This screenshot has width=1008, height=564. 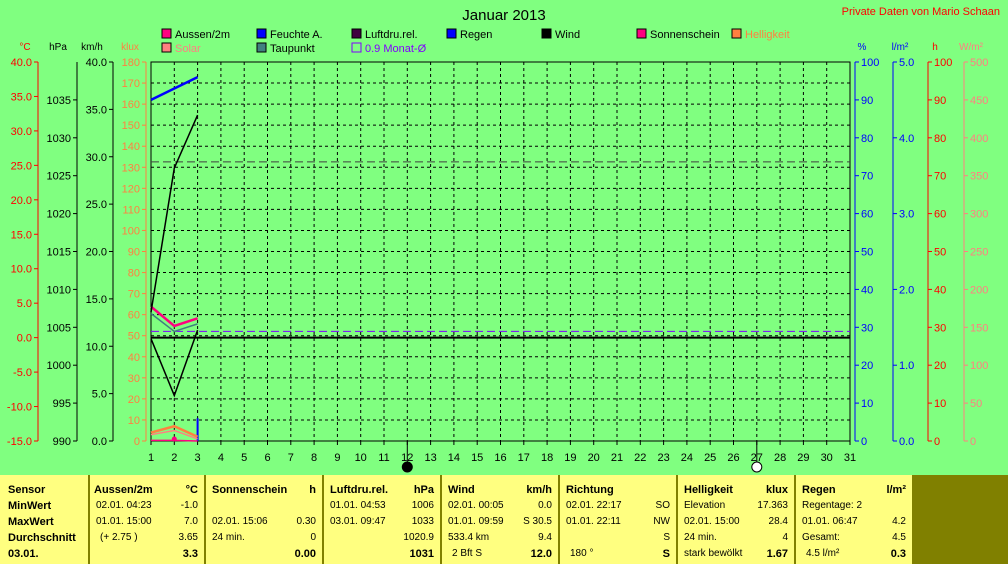 What do you see at coordinates (541, 554) in the screenshot?
I see `wind-current-value: 12.0` at bounding box center [541, 554].